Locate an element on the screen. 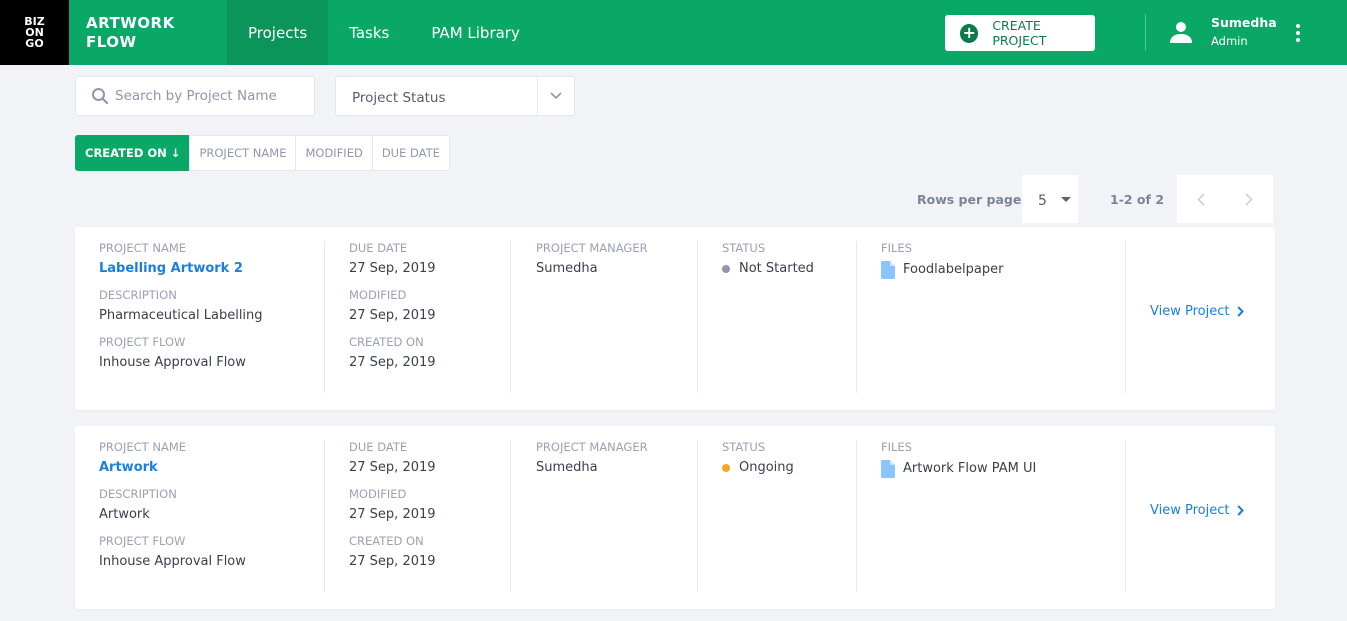 The height and width of the screenshot is (621, 1347). pagination-range: 1-2 of 2 is located at coordinates (1137, 199).